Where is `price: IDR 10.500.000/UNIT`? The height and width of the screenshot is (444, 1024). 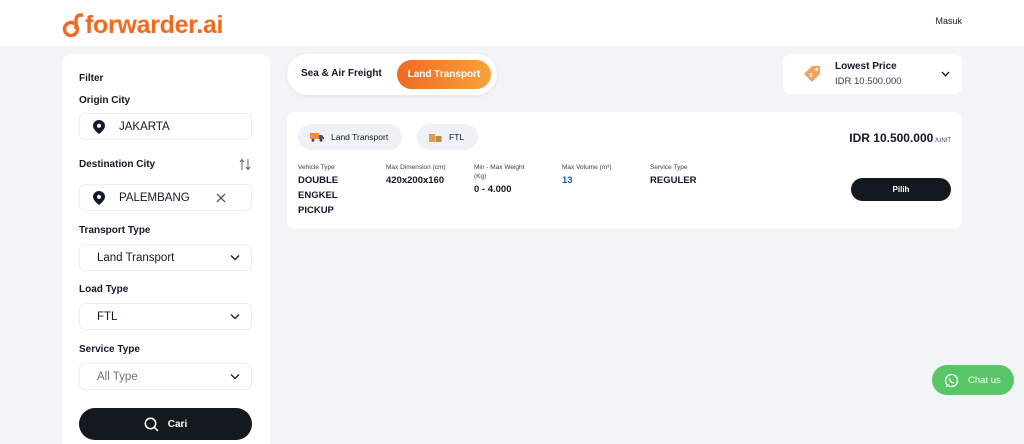 price: IDR 10.500.000/UNIT is located at coordinates (900, 138).